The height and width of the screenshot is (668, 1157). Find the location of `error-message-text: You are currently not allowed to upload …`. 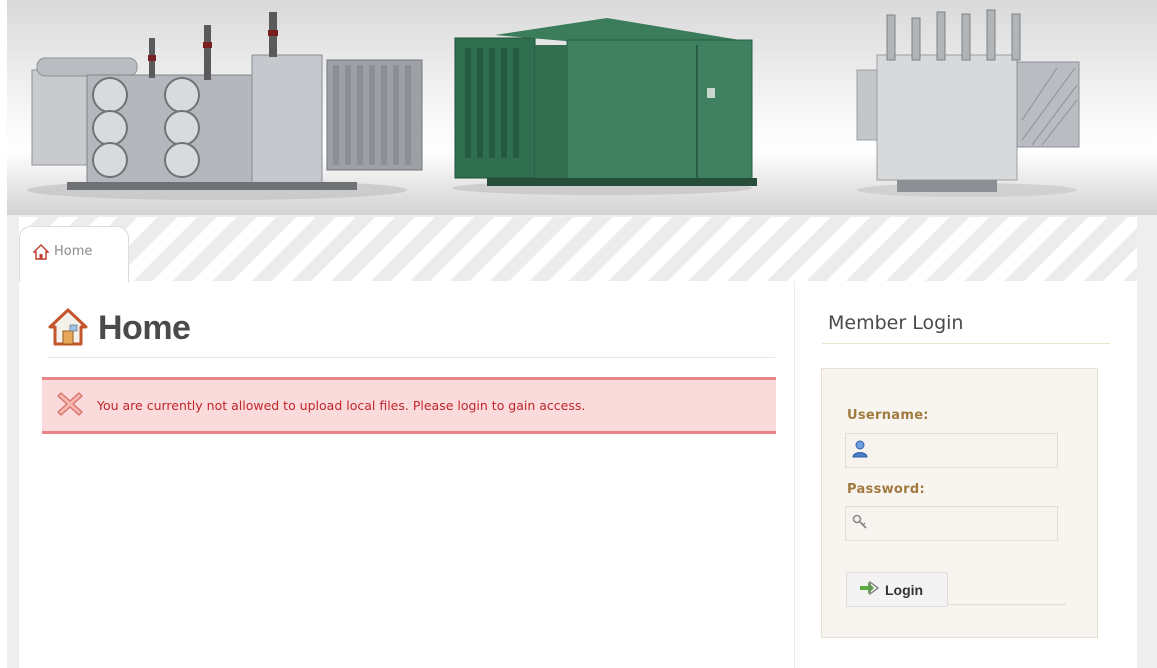

error-message-text: You are currently not allowed to upload … is located at coordinates (341, 405).